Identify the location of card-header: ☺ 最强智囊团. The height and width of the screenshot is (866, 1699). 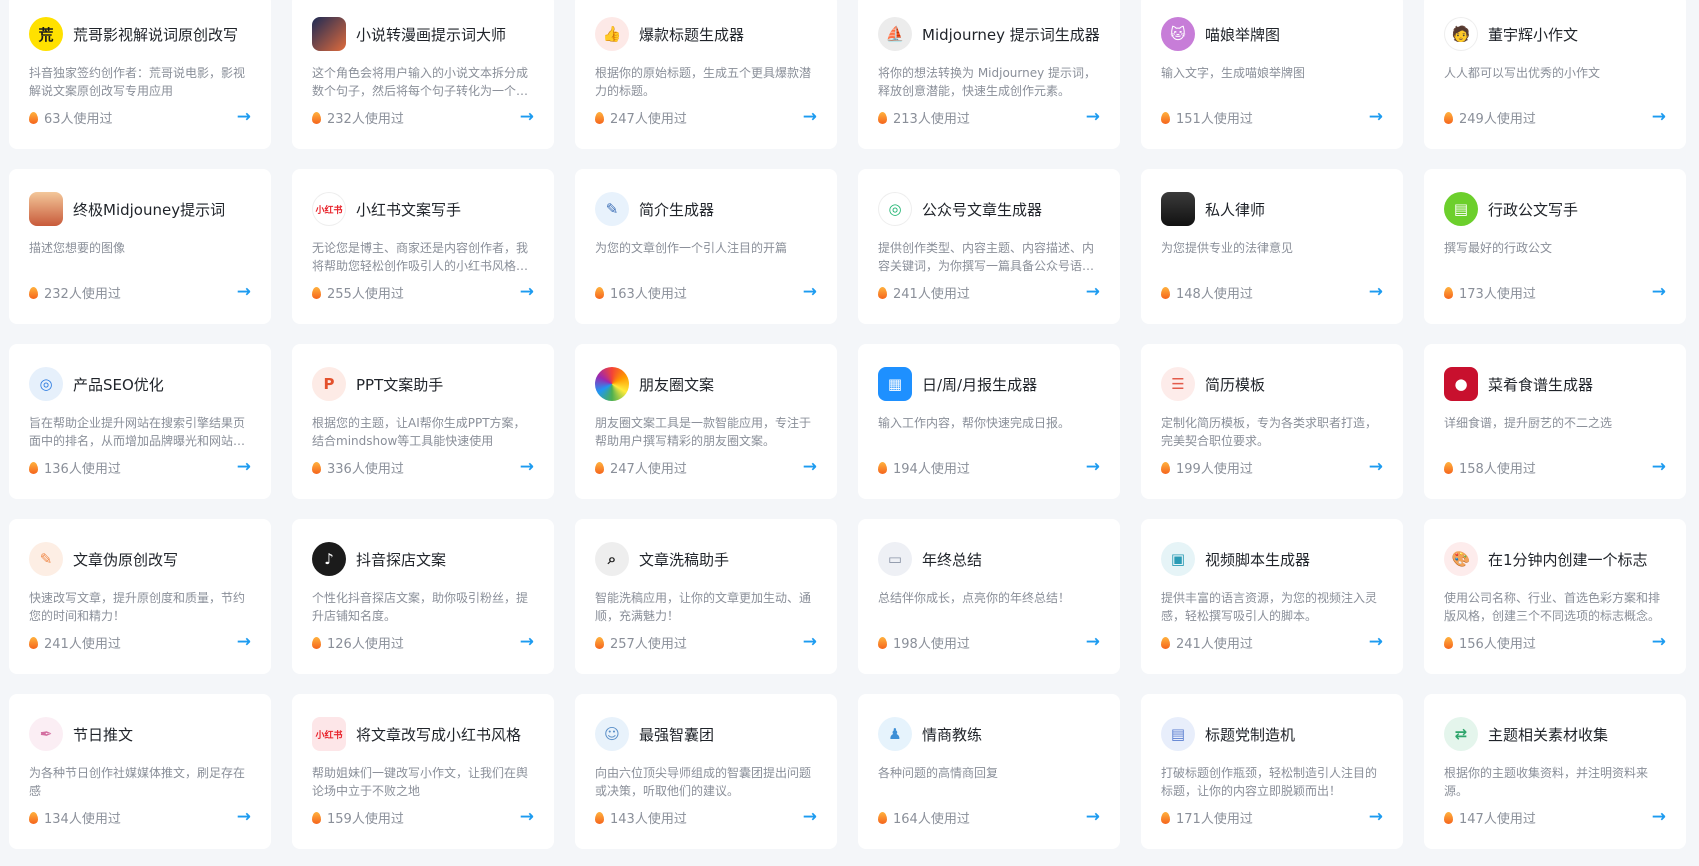
(706, 734).